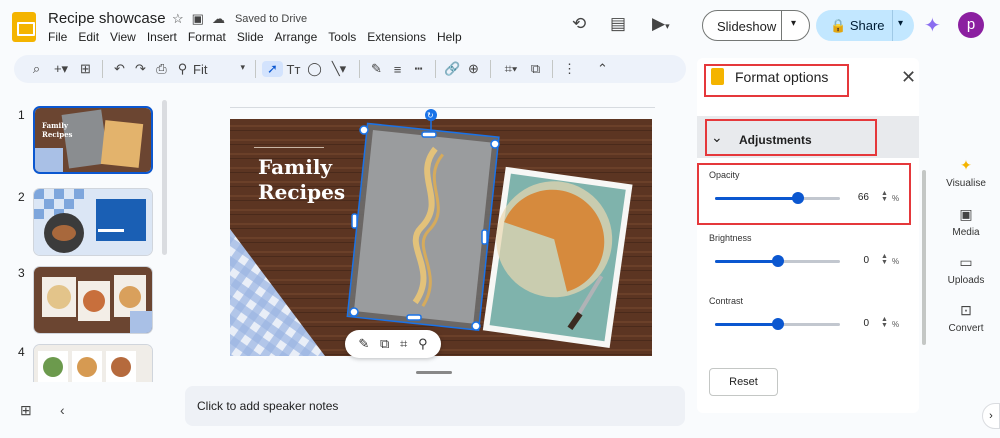 The width and height of the screenshot is (1000, 438). What do you see at coordinates (932, 25) in the screenshot?
I see `gemini-sparkle-icon: ✦` at bounding box center [932, 25].